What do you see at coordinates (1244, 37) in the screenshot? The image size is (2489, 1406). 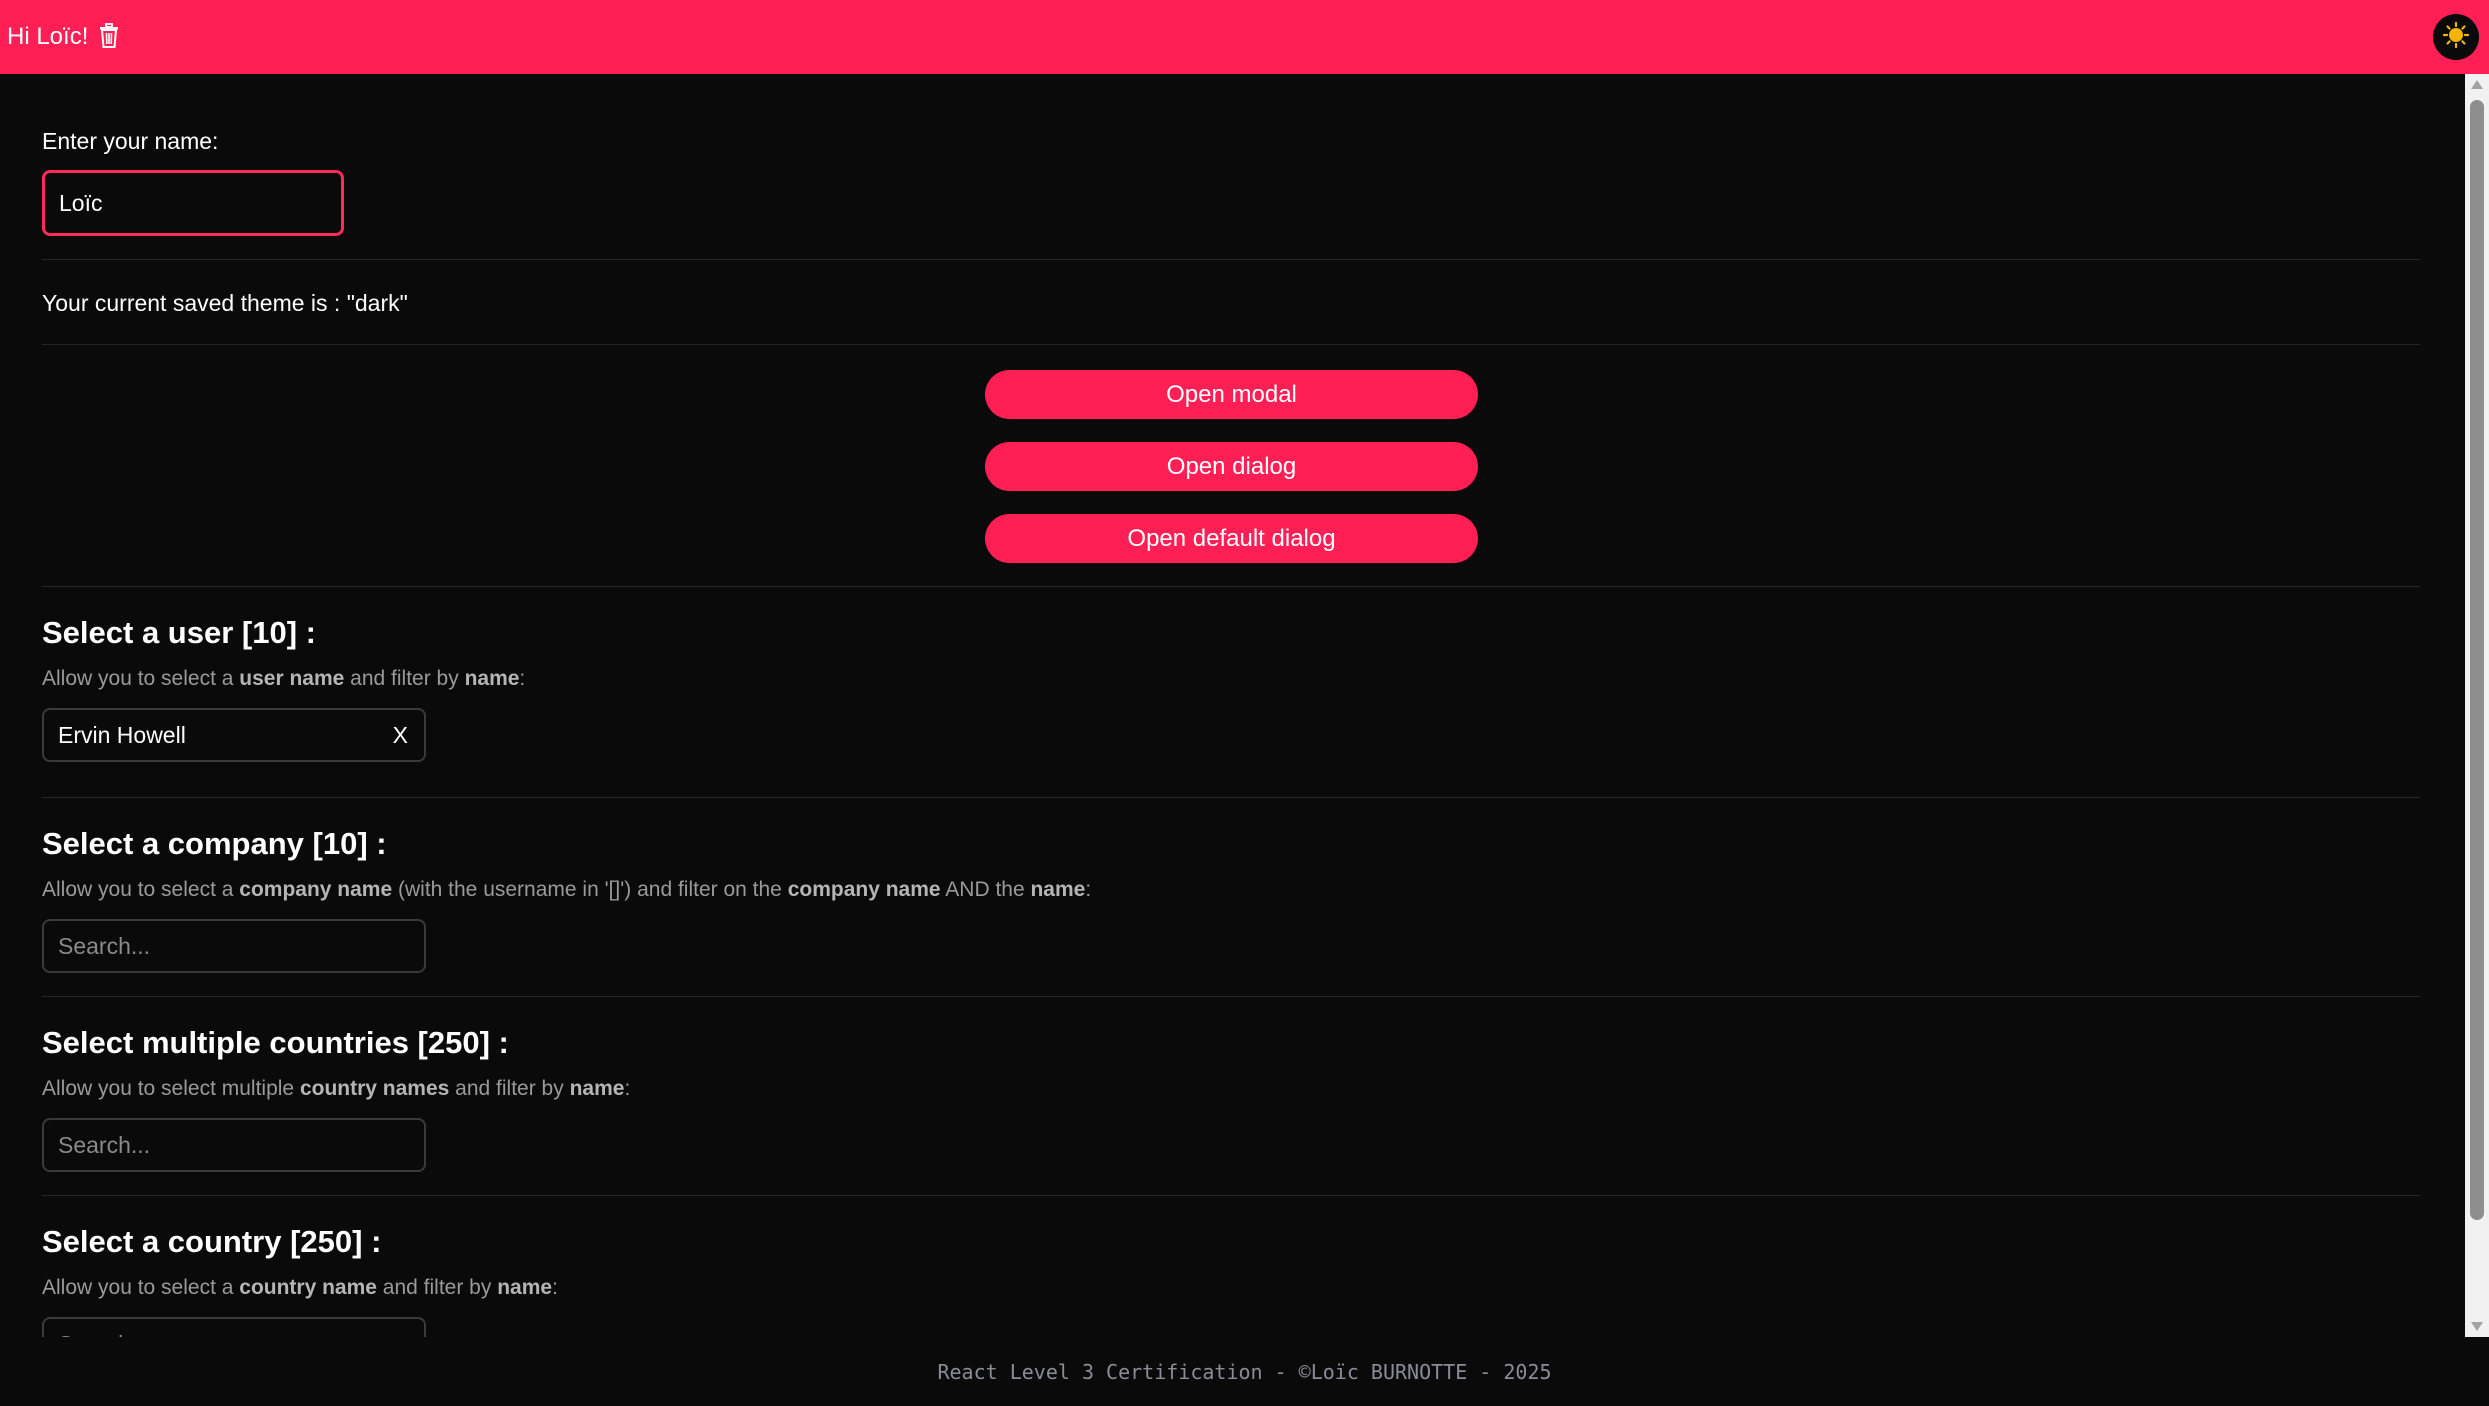 I see `app-header: Hi Loïc!` at bounding box center [1244, 37].